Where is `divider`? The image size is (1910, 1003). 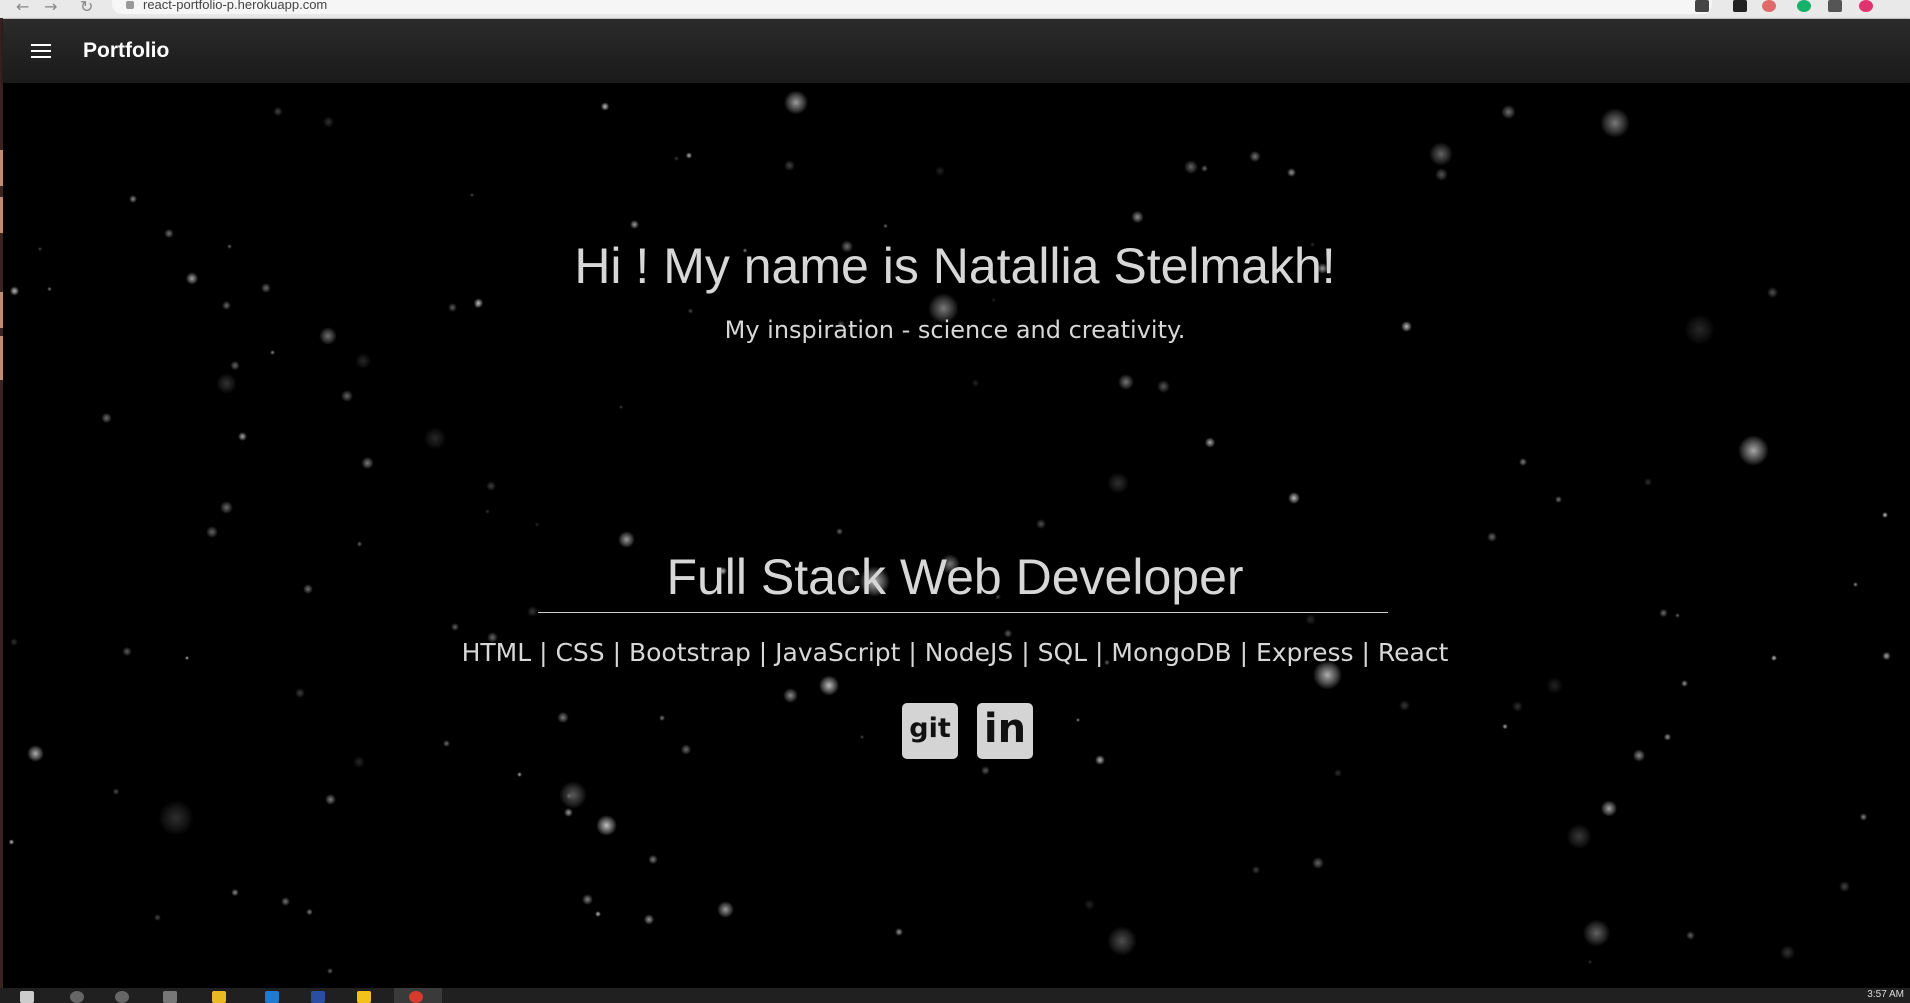 divider is located at coordinates (963, 612).